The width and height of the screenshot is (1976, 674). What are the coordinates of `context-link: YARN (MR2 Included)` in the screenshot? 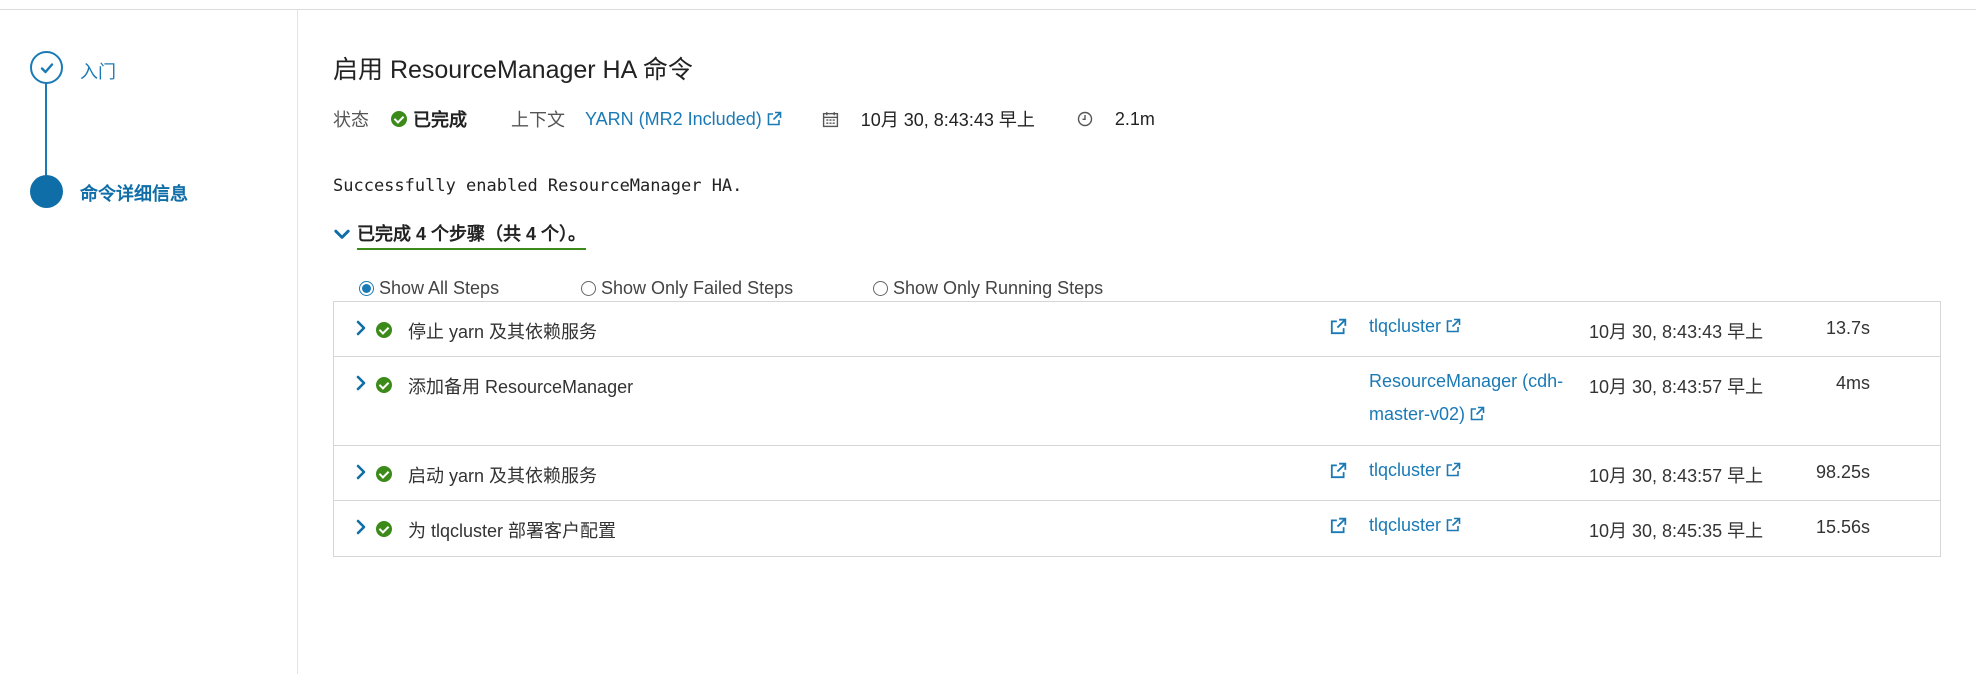 It's located at (683, 119).